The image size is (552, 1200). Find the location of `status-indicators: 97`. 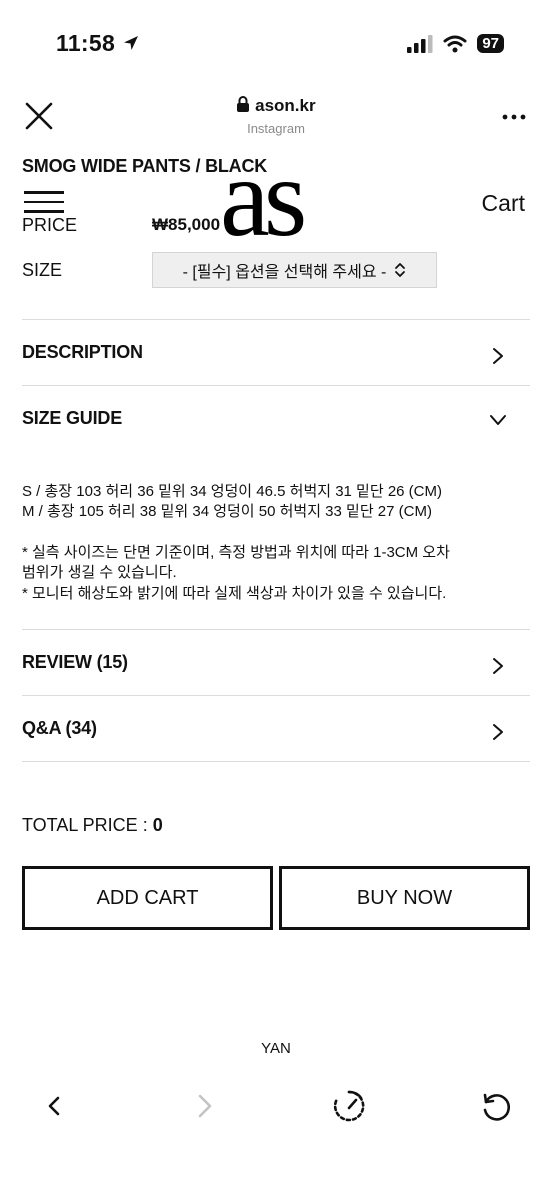

status-indicators: 97 is located at coordinates (455, 43).